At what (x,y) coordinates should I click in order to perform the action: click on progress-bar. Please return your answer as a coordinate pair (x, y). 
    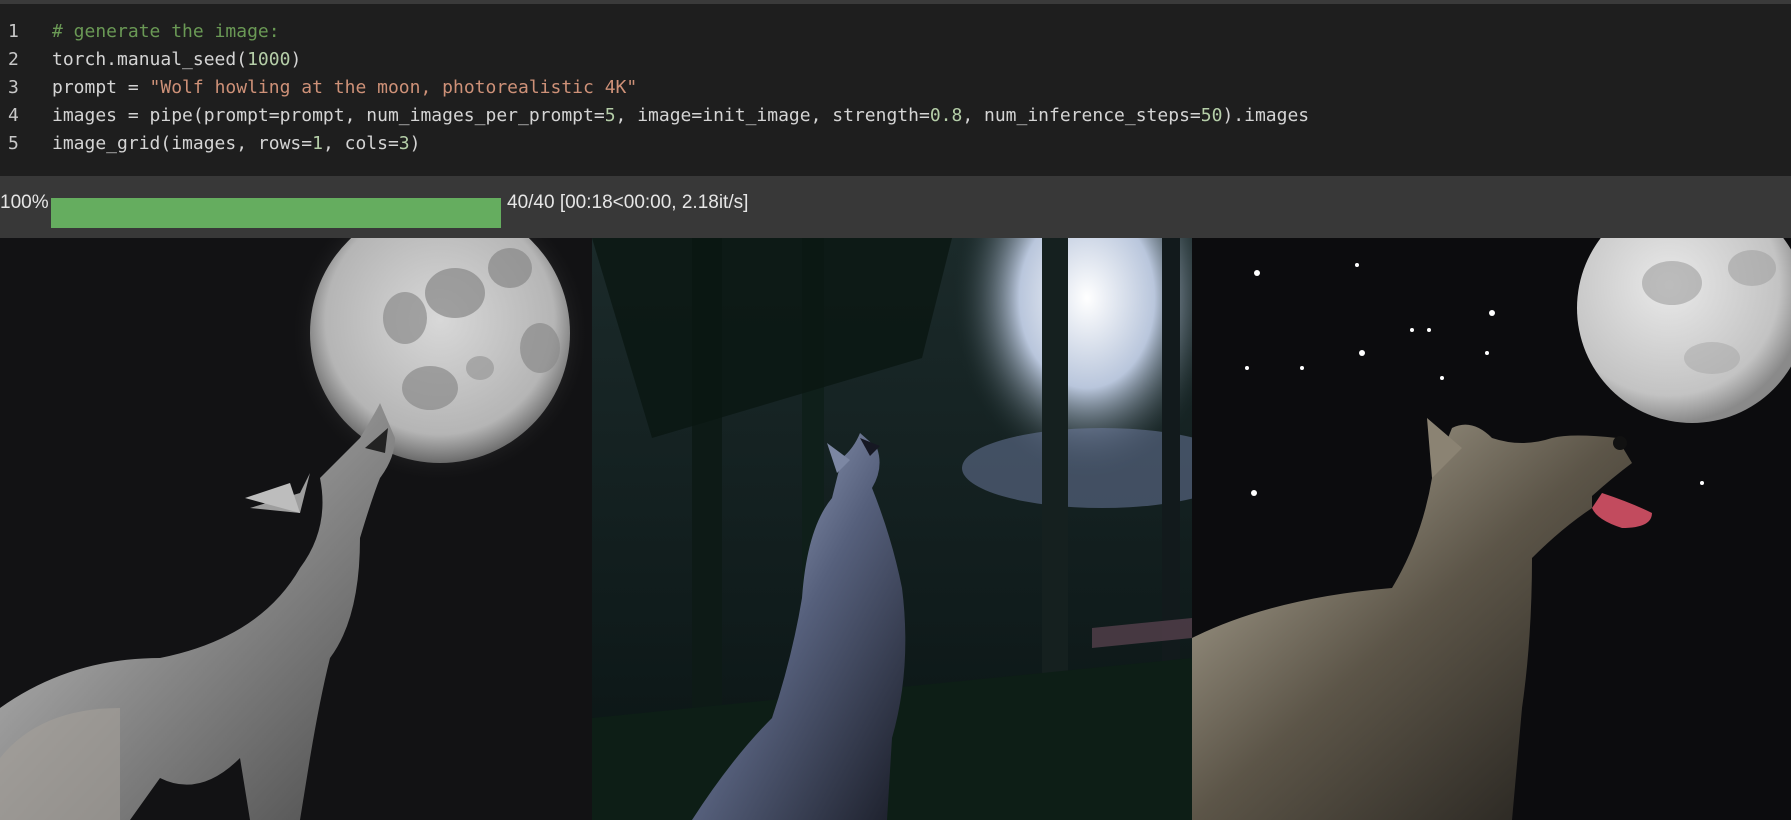
    Looking at the image, I should click on (276, 213).